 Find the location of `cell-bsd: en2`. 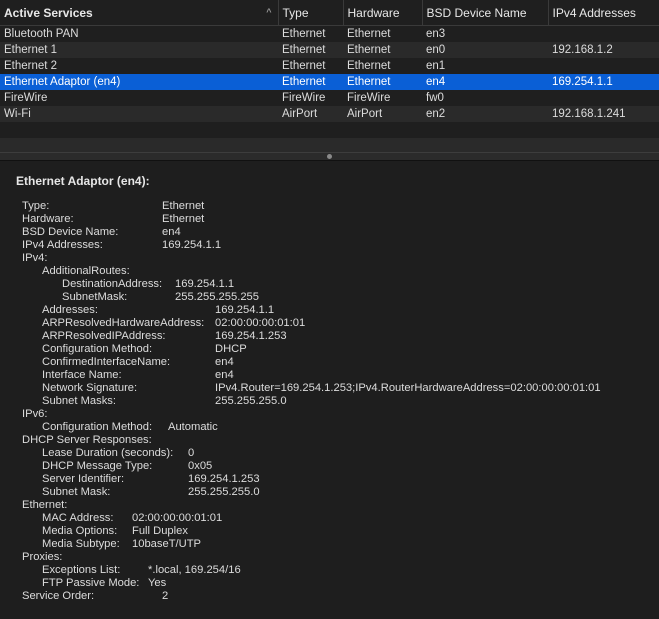

cell-bsd: en2 is located at coordinates (485, 114).